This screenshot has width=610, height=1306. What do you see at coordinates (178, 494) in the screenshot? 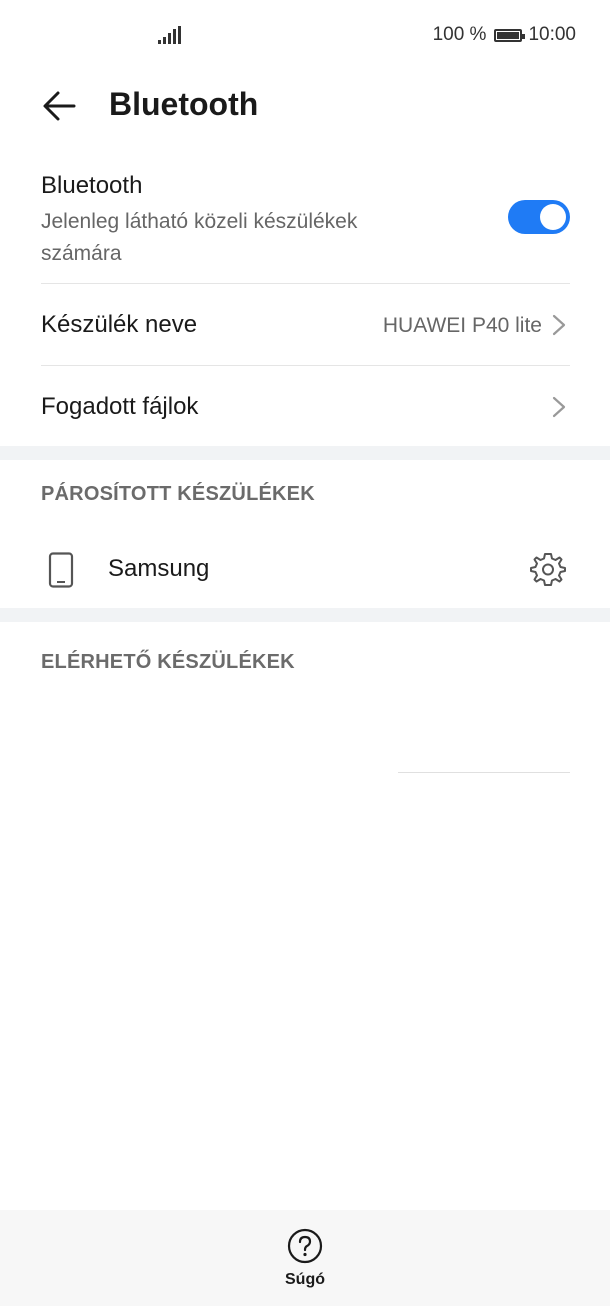
I see `paired-devices-header: PÁROSÍTOTT KÉSZÜLÉKEK` at bounding box center [178, 494].